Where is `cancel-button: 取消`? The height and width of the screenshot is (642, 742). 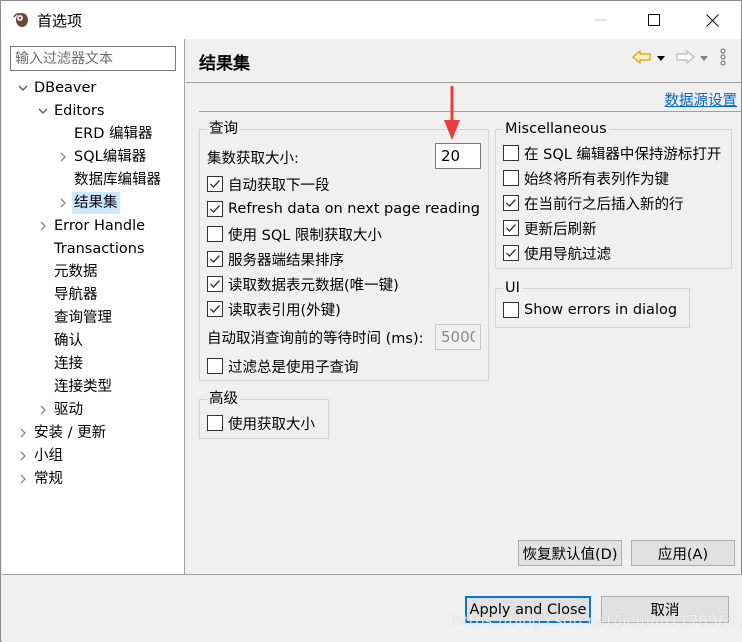
cancel-button: 取消 is located at coordinates (665, 609).